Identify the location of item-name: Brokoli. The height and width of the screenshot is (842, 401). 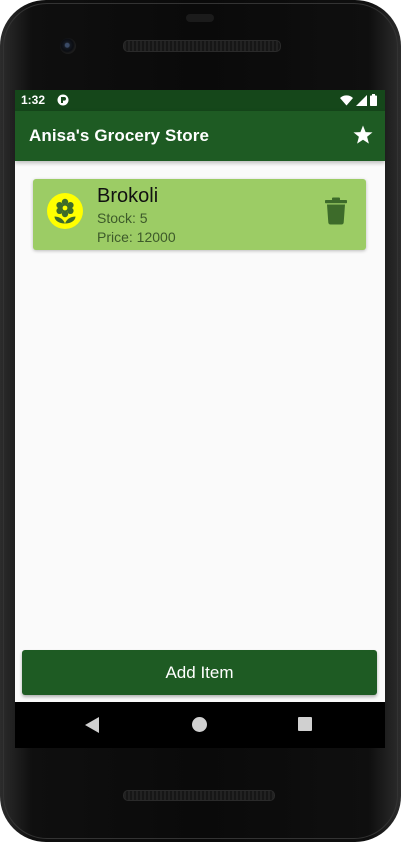
(128, 196).